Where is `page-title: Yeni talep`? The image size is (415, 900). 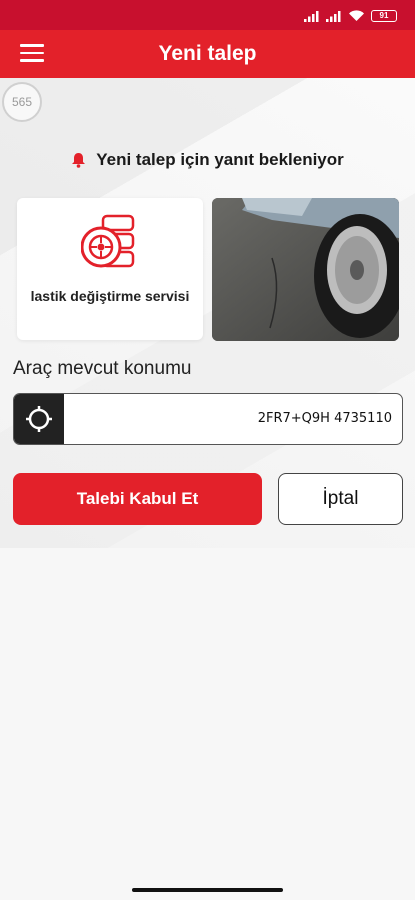 page-title: Yeni talep is located at coordinates (207, 53).